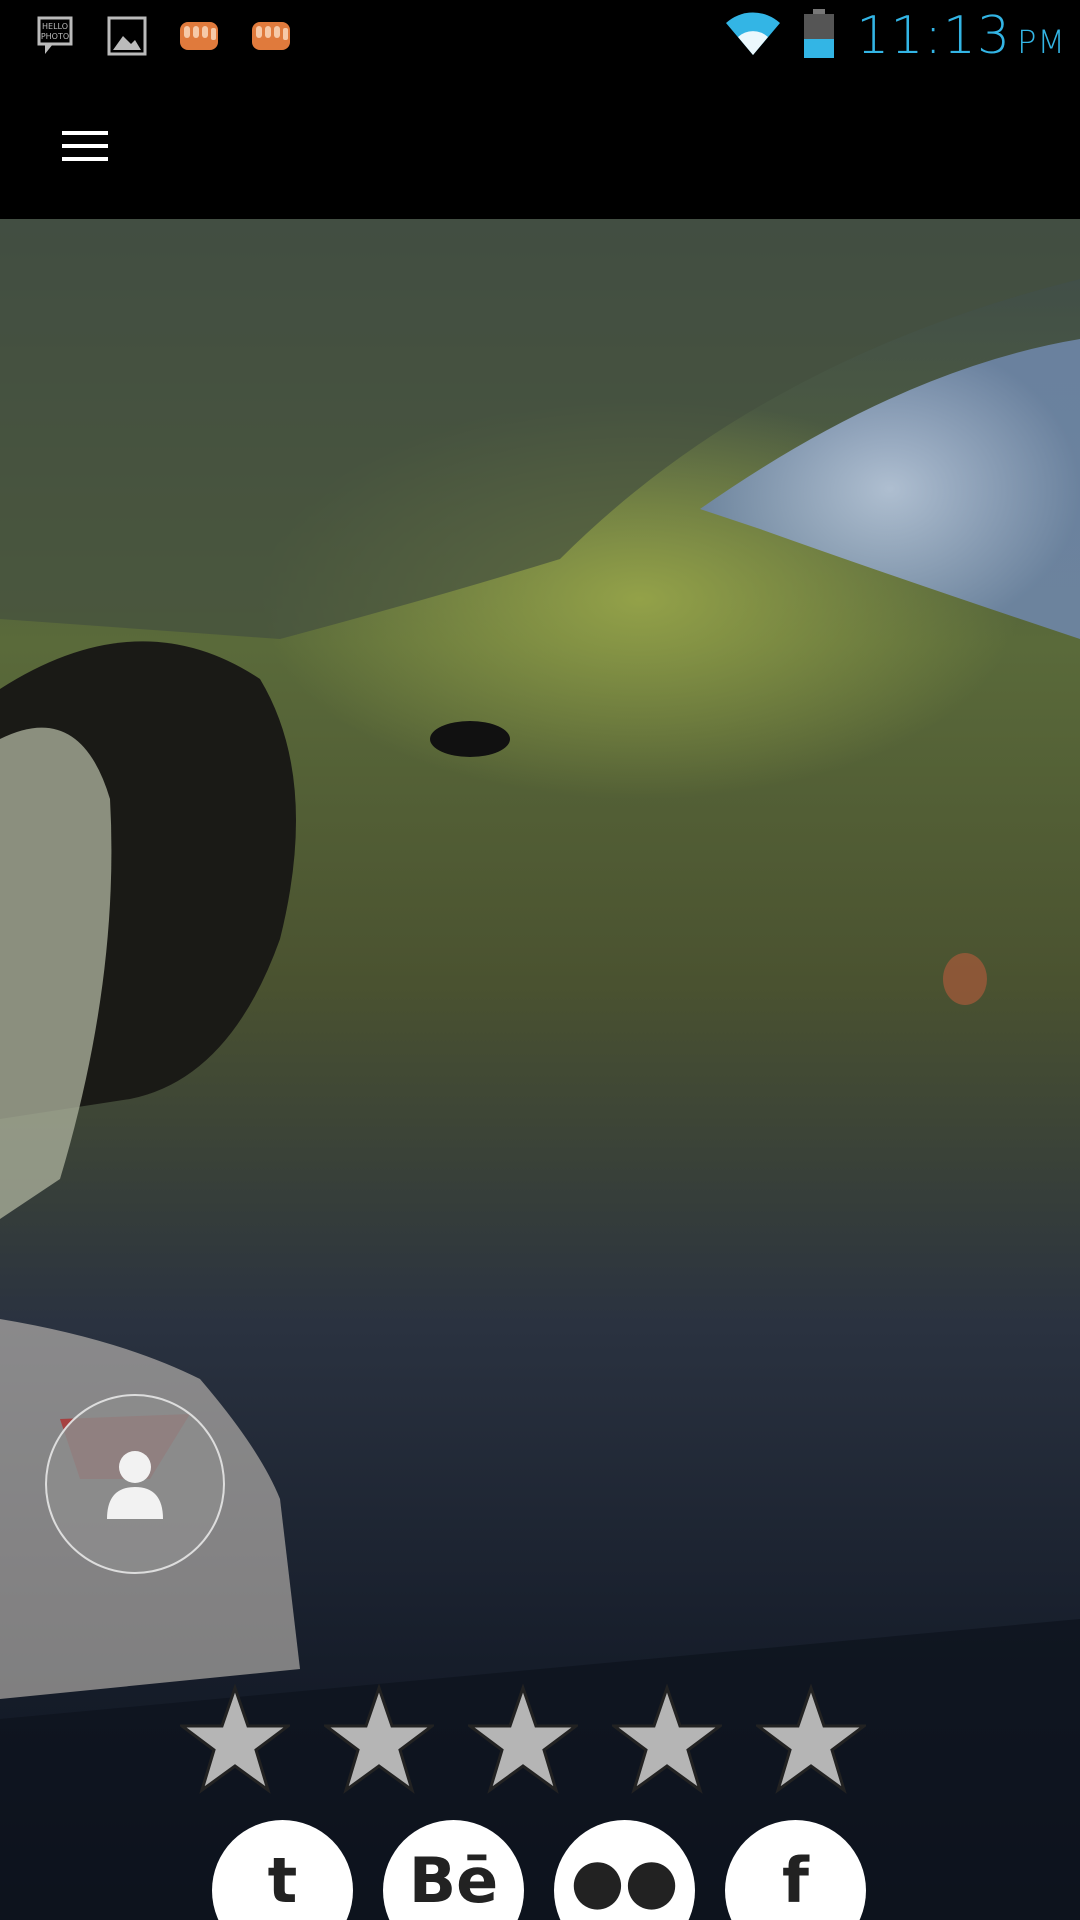 Image resolution: width=1080 pixels, height=1920 pixels. What do you see at coordinates (624, 1880) in the screenshot?
I see `flickr-icon: ●●` at bounding box center [624, 1880].